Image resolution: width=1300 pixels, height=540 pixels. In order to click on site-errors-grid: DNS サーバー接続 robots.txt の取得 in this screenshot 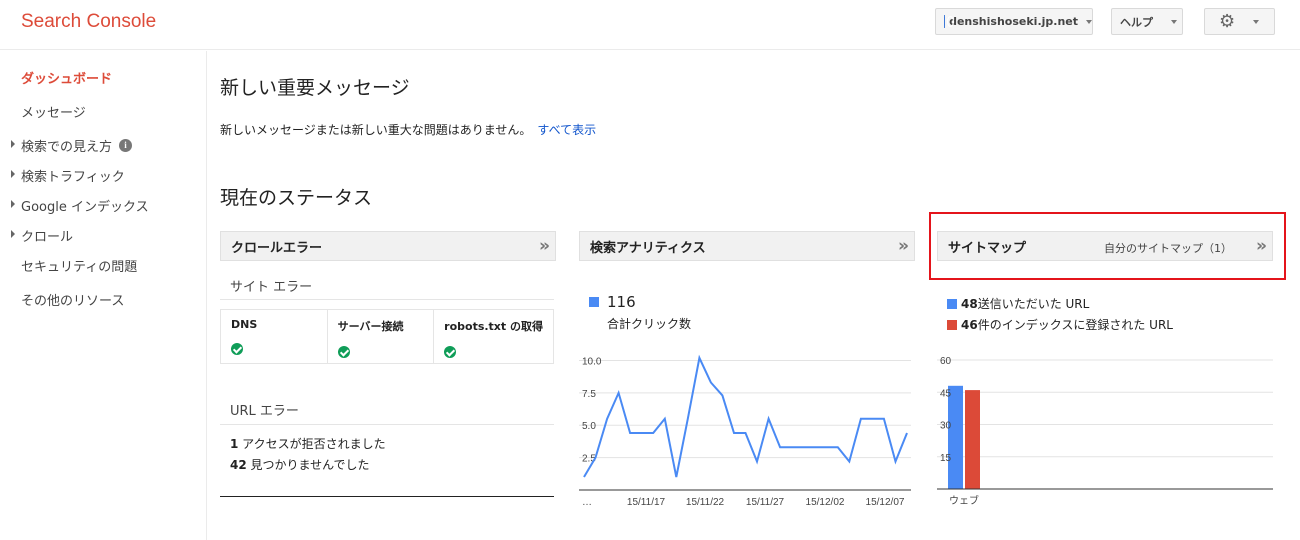, I will do `click(387, 336)`.